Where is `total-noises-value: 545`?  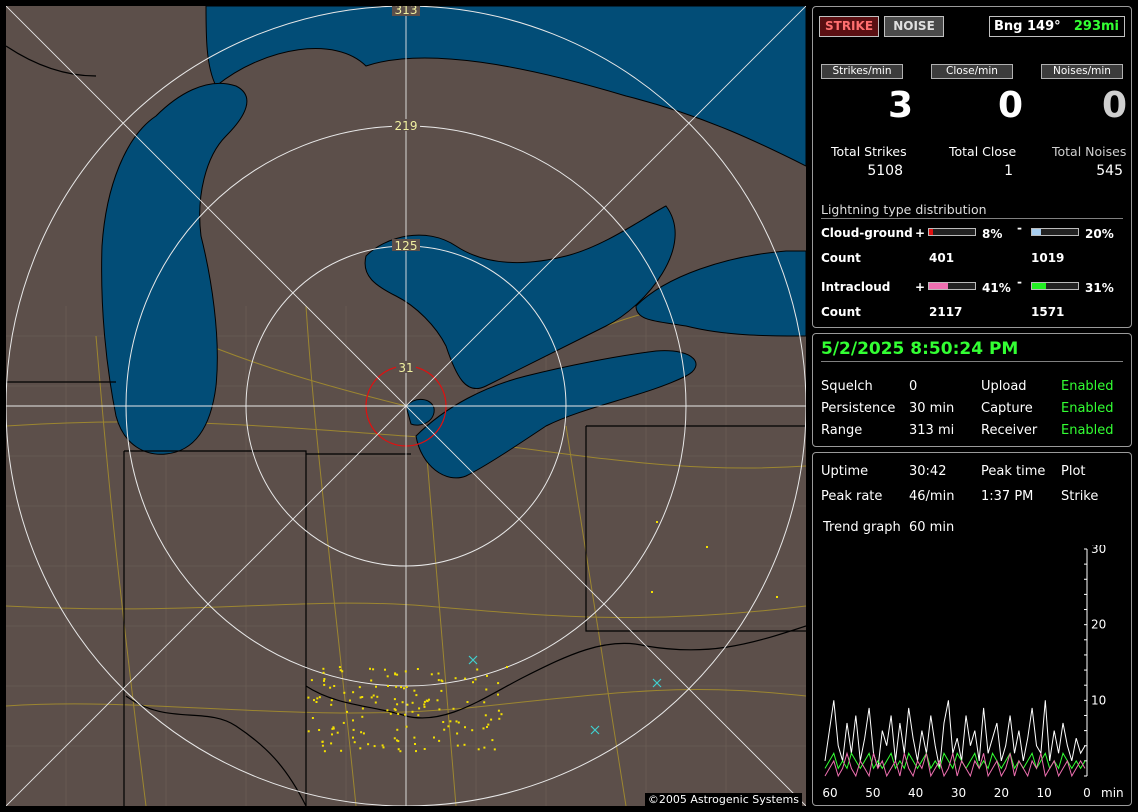
total-noises-value: 545 is located at coordinates (1109, 171).